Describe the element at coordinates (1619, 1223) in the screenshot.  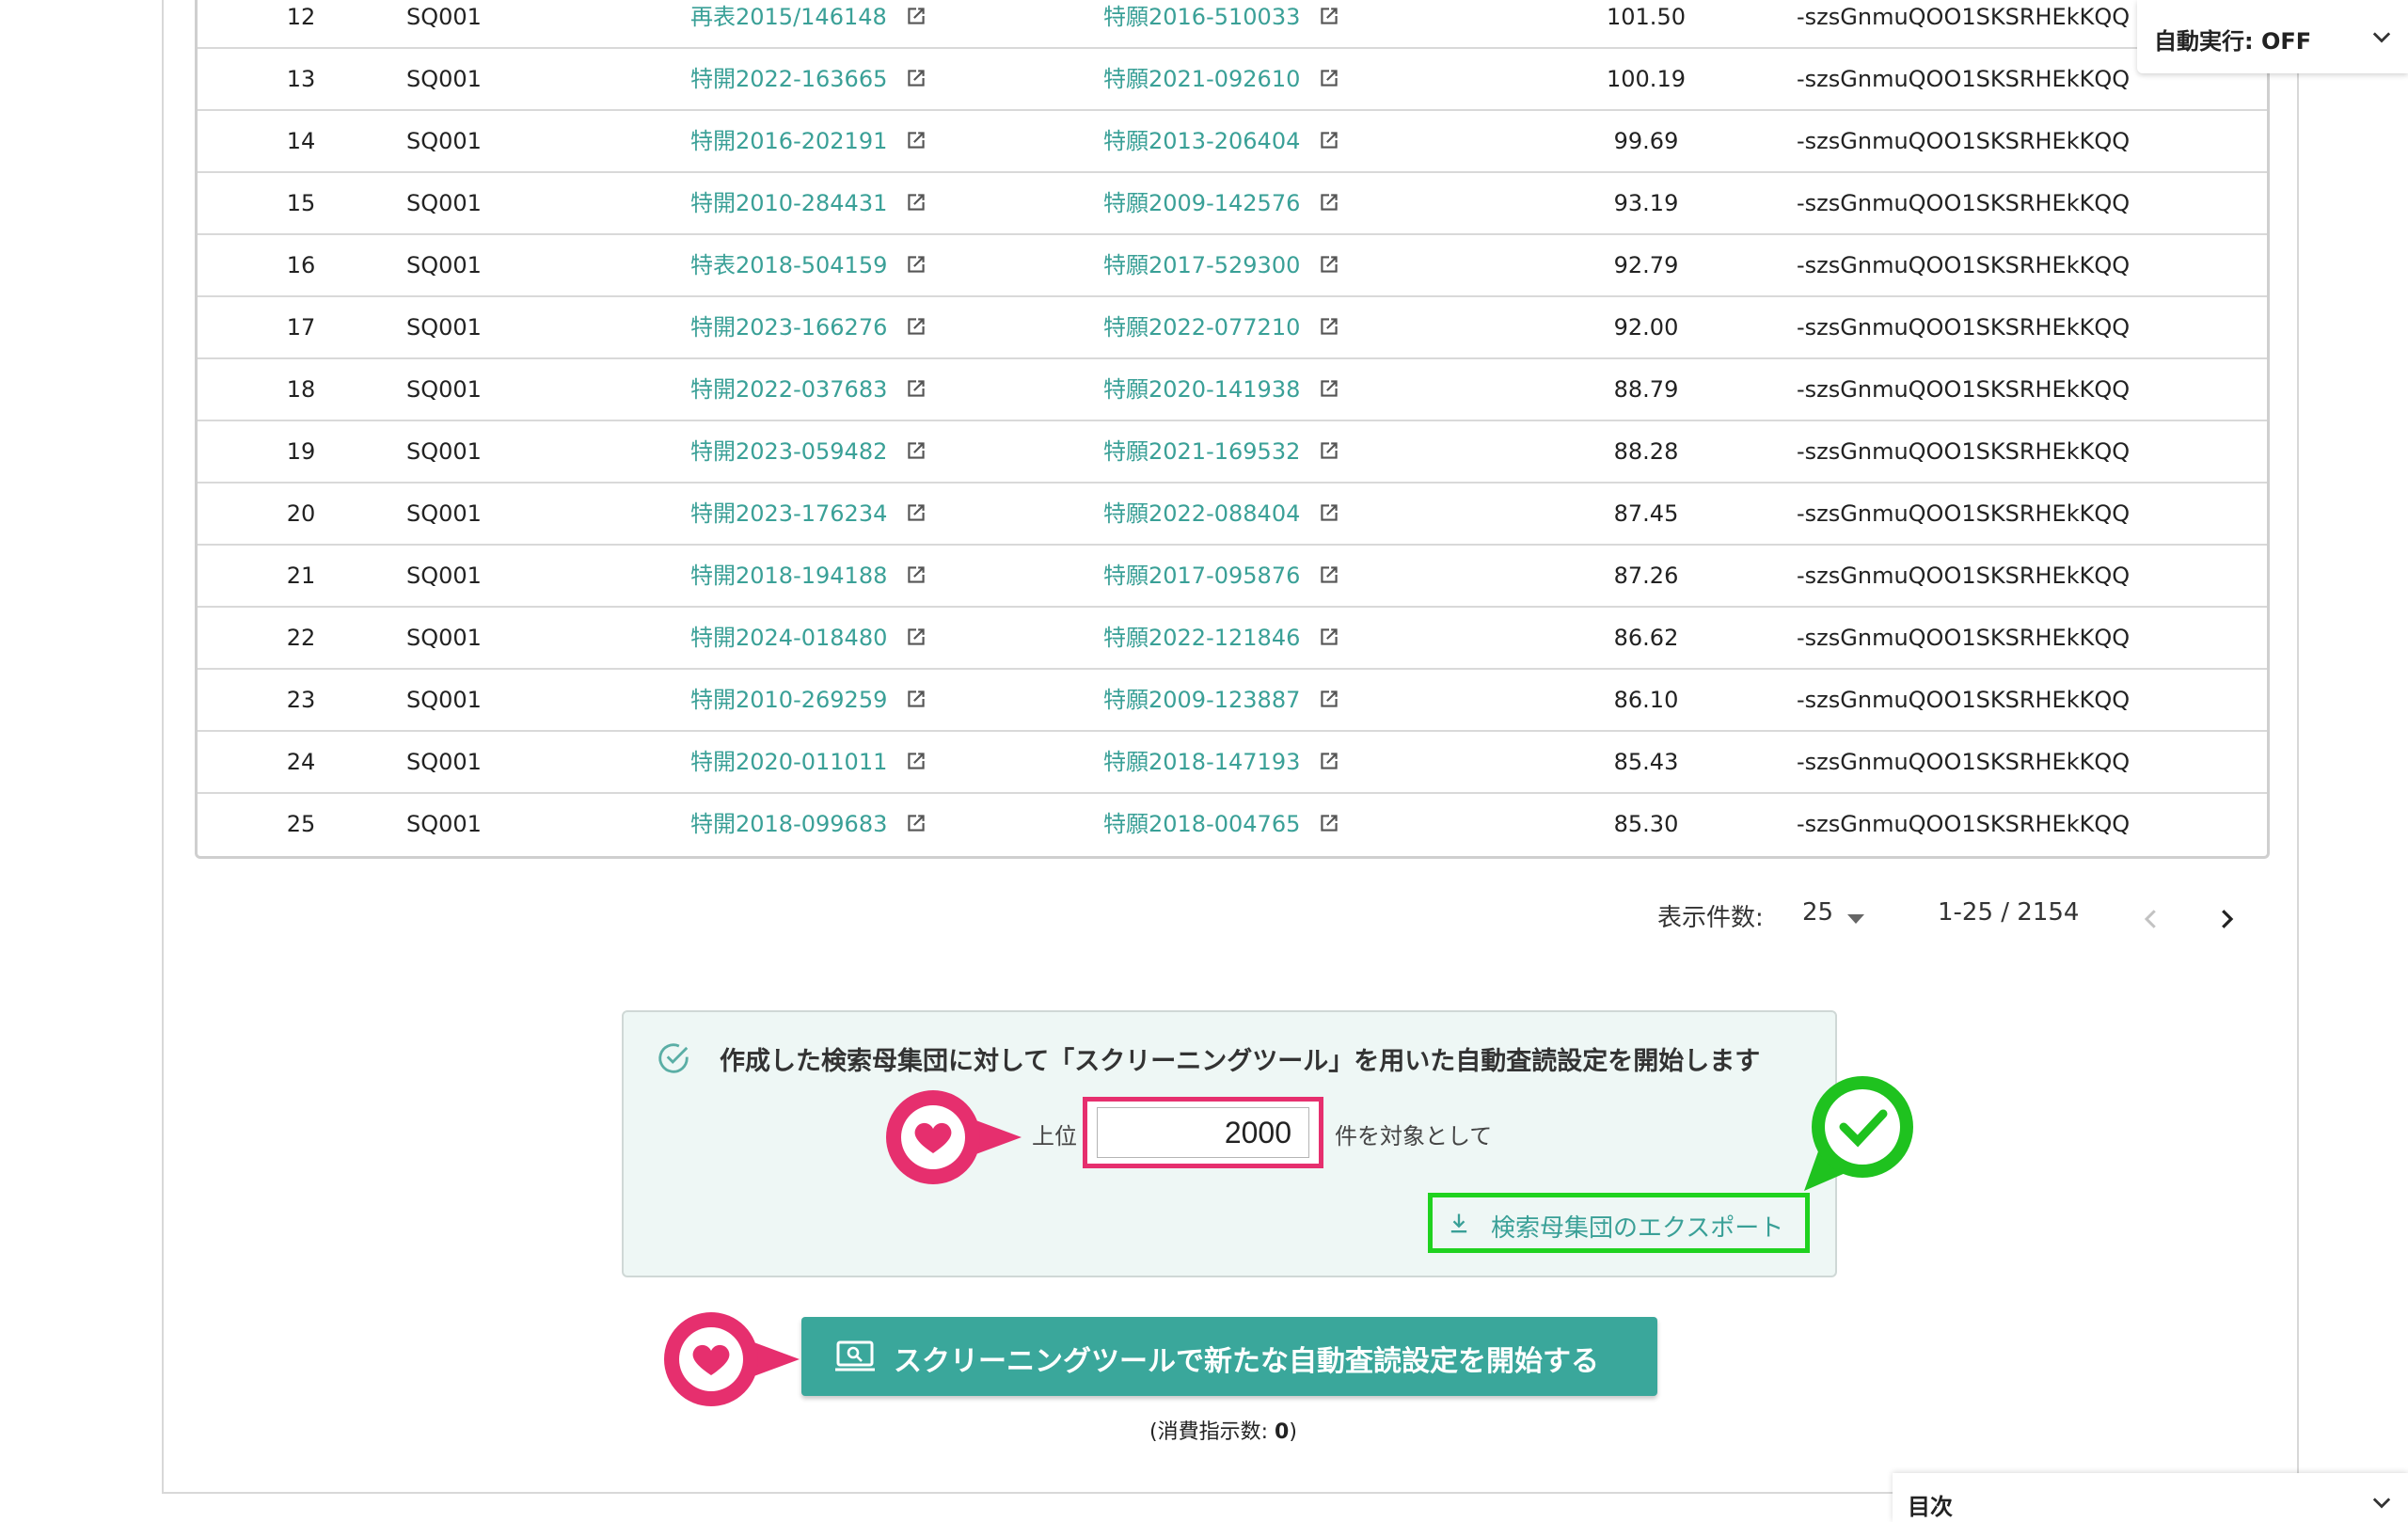
I see `export-population-button: 検索母集団のエクスポート` at that location.